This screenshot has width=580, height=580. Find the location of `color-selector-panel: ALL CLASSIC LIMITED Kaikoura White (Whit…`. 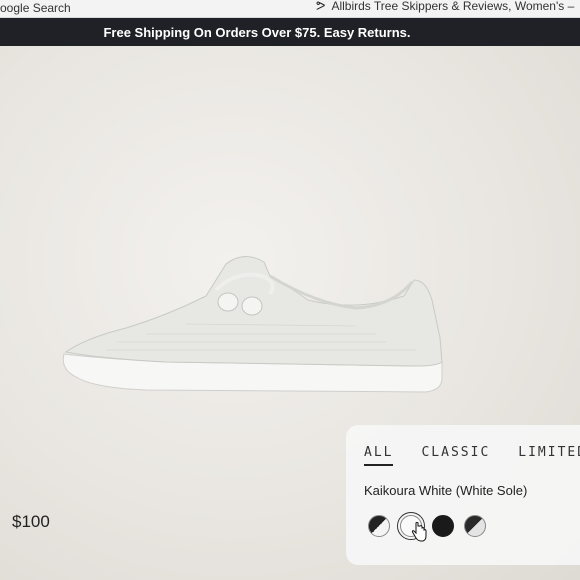

color-selector-panel: ALL CLASSIC LIMITED Kaikoura White (Whit… is located at coordinates (463, 495).